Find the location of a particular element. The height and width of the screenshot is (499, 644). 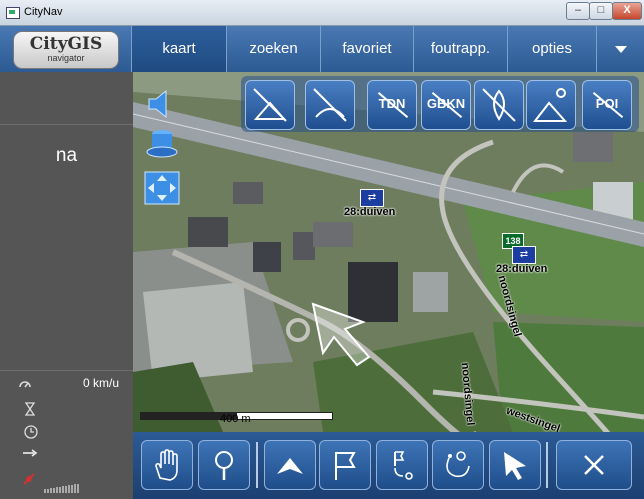

hand-icon is located at coordinates (166, 465).